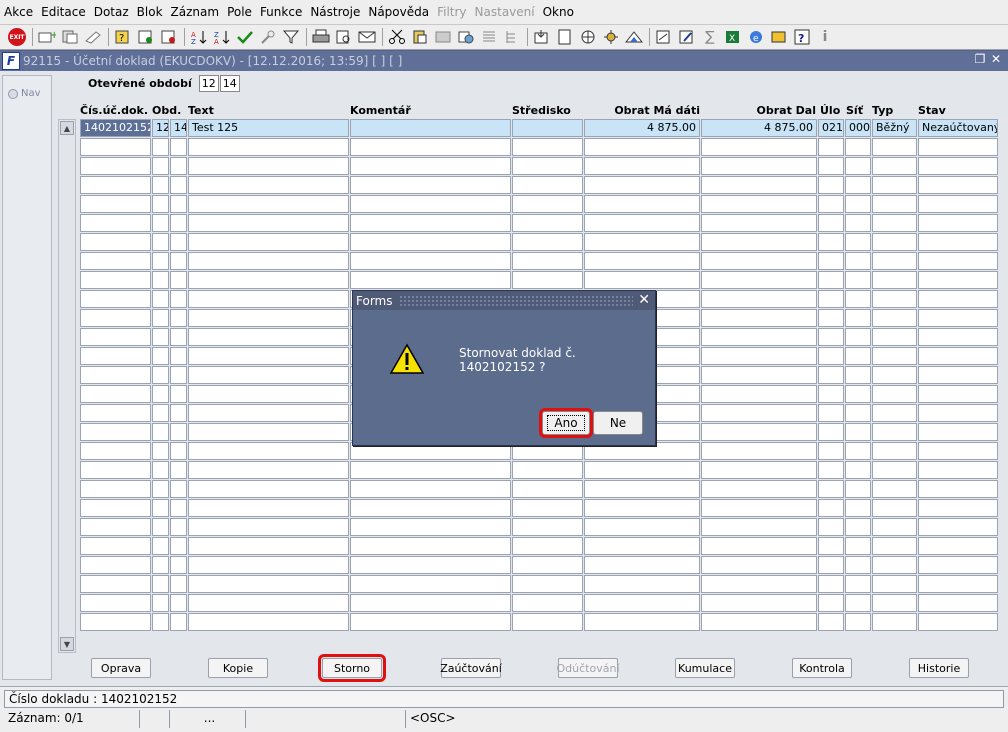 The image size is (1008, 732). I want to click on exit-icon: EXIT, so click(17, 37).